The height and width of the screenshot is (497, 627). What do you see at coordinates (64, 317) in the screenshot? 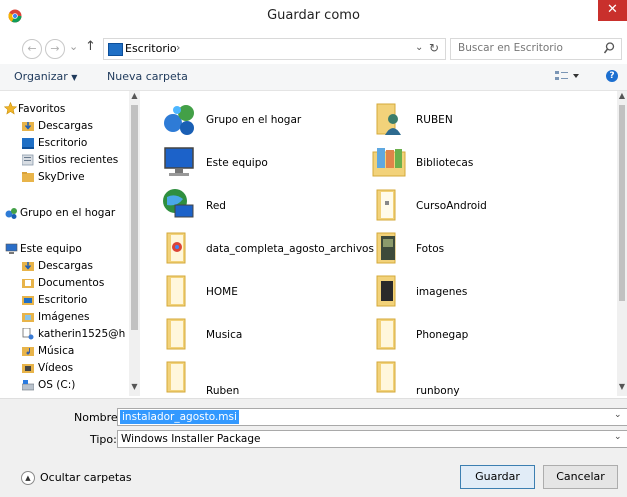
I see `sidebar-item-label: Imágenes` at bounding box center [64, 317].